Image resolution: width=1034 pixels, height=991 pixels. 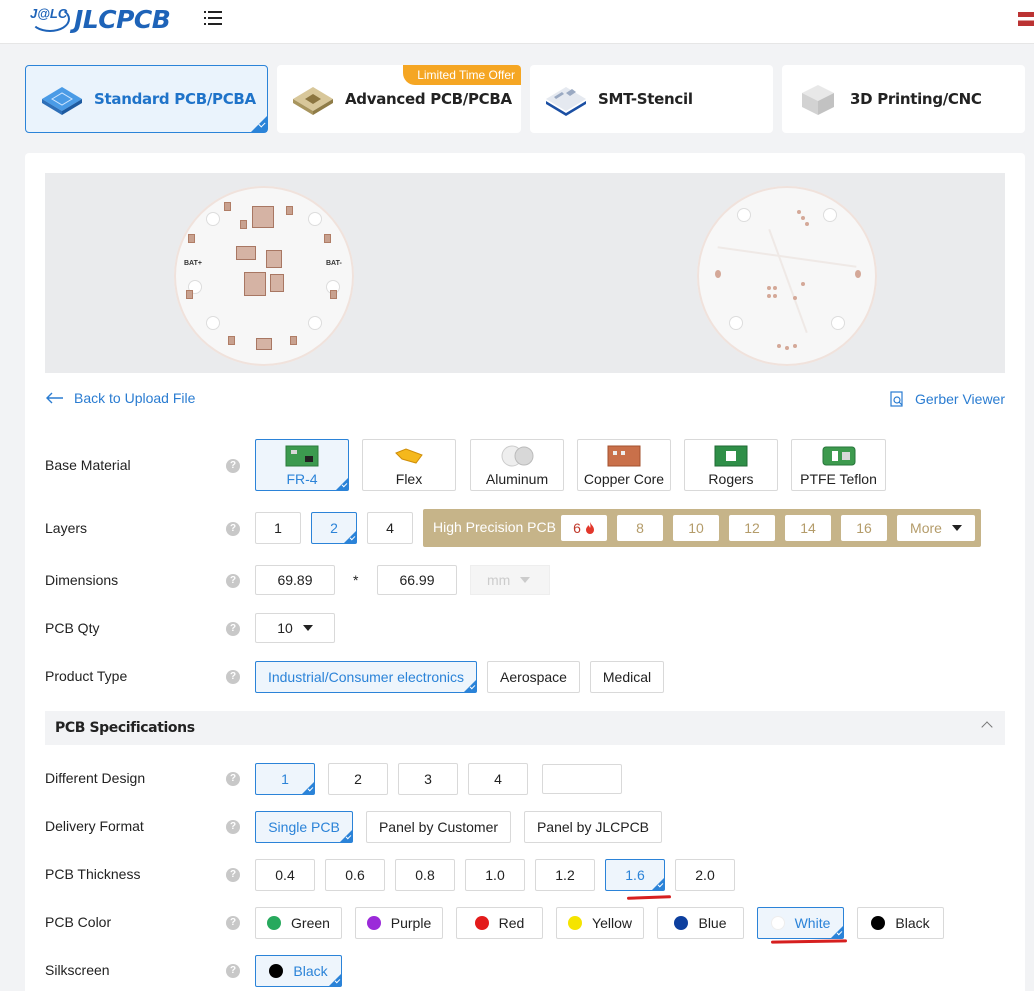 What do you see at coordinates (900, 923) in the screenshot?
I see `color-black: Black` at bounding box center [900, 923].